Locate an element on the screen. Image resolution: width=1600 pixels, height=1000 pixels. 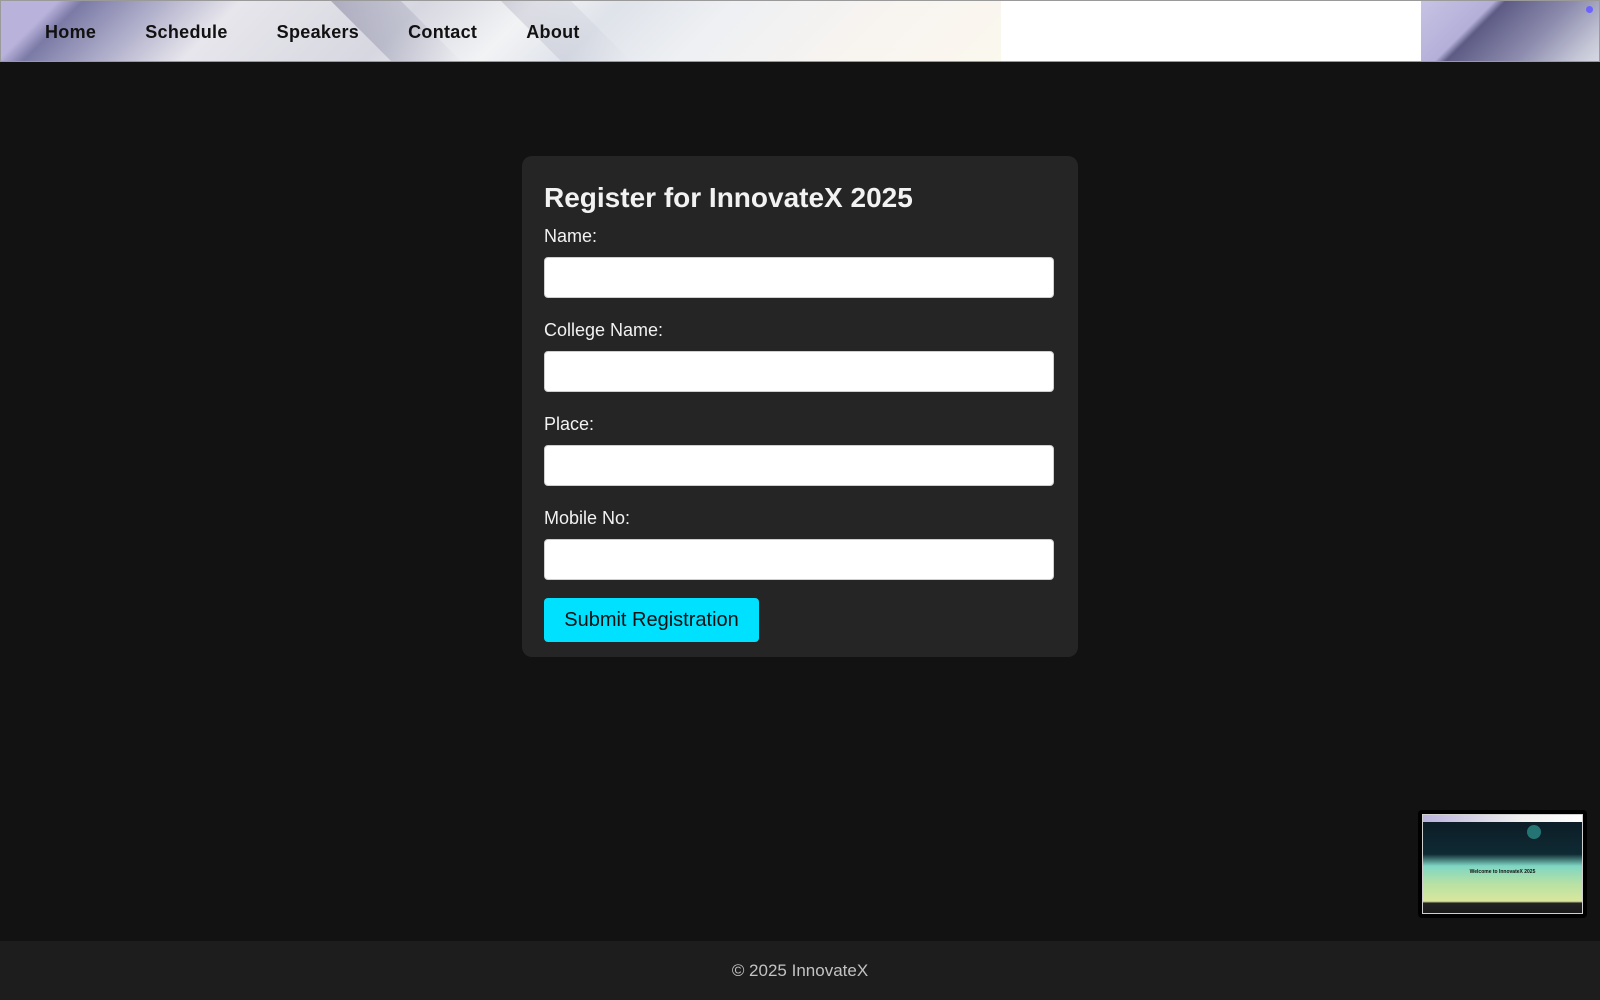
college-name-label: College Name: is located at coordinates (604, 330).